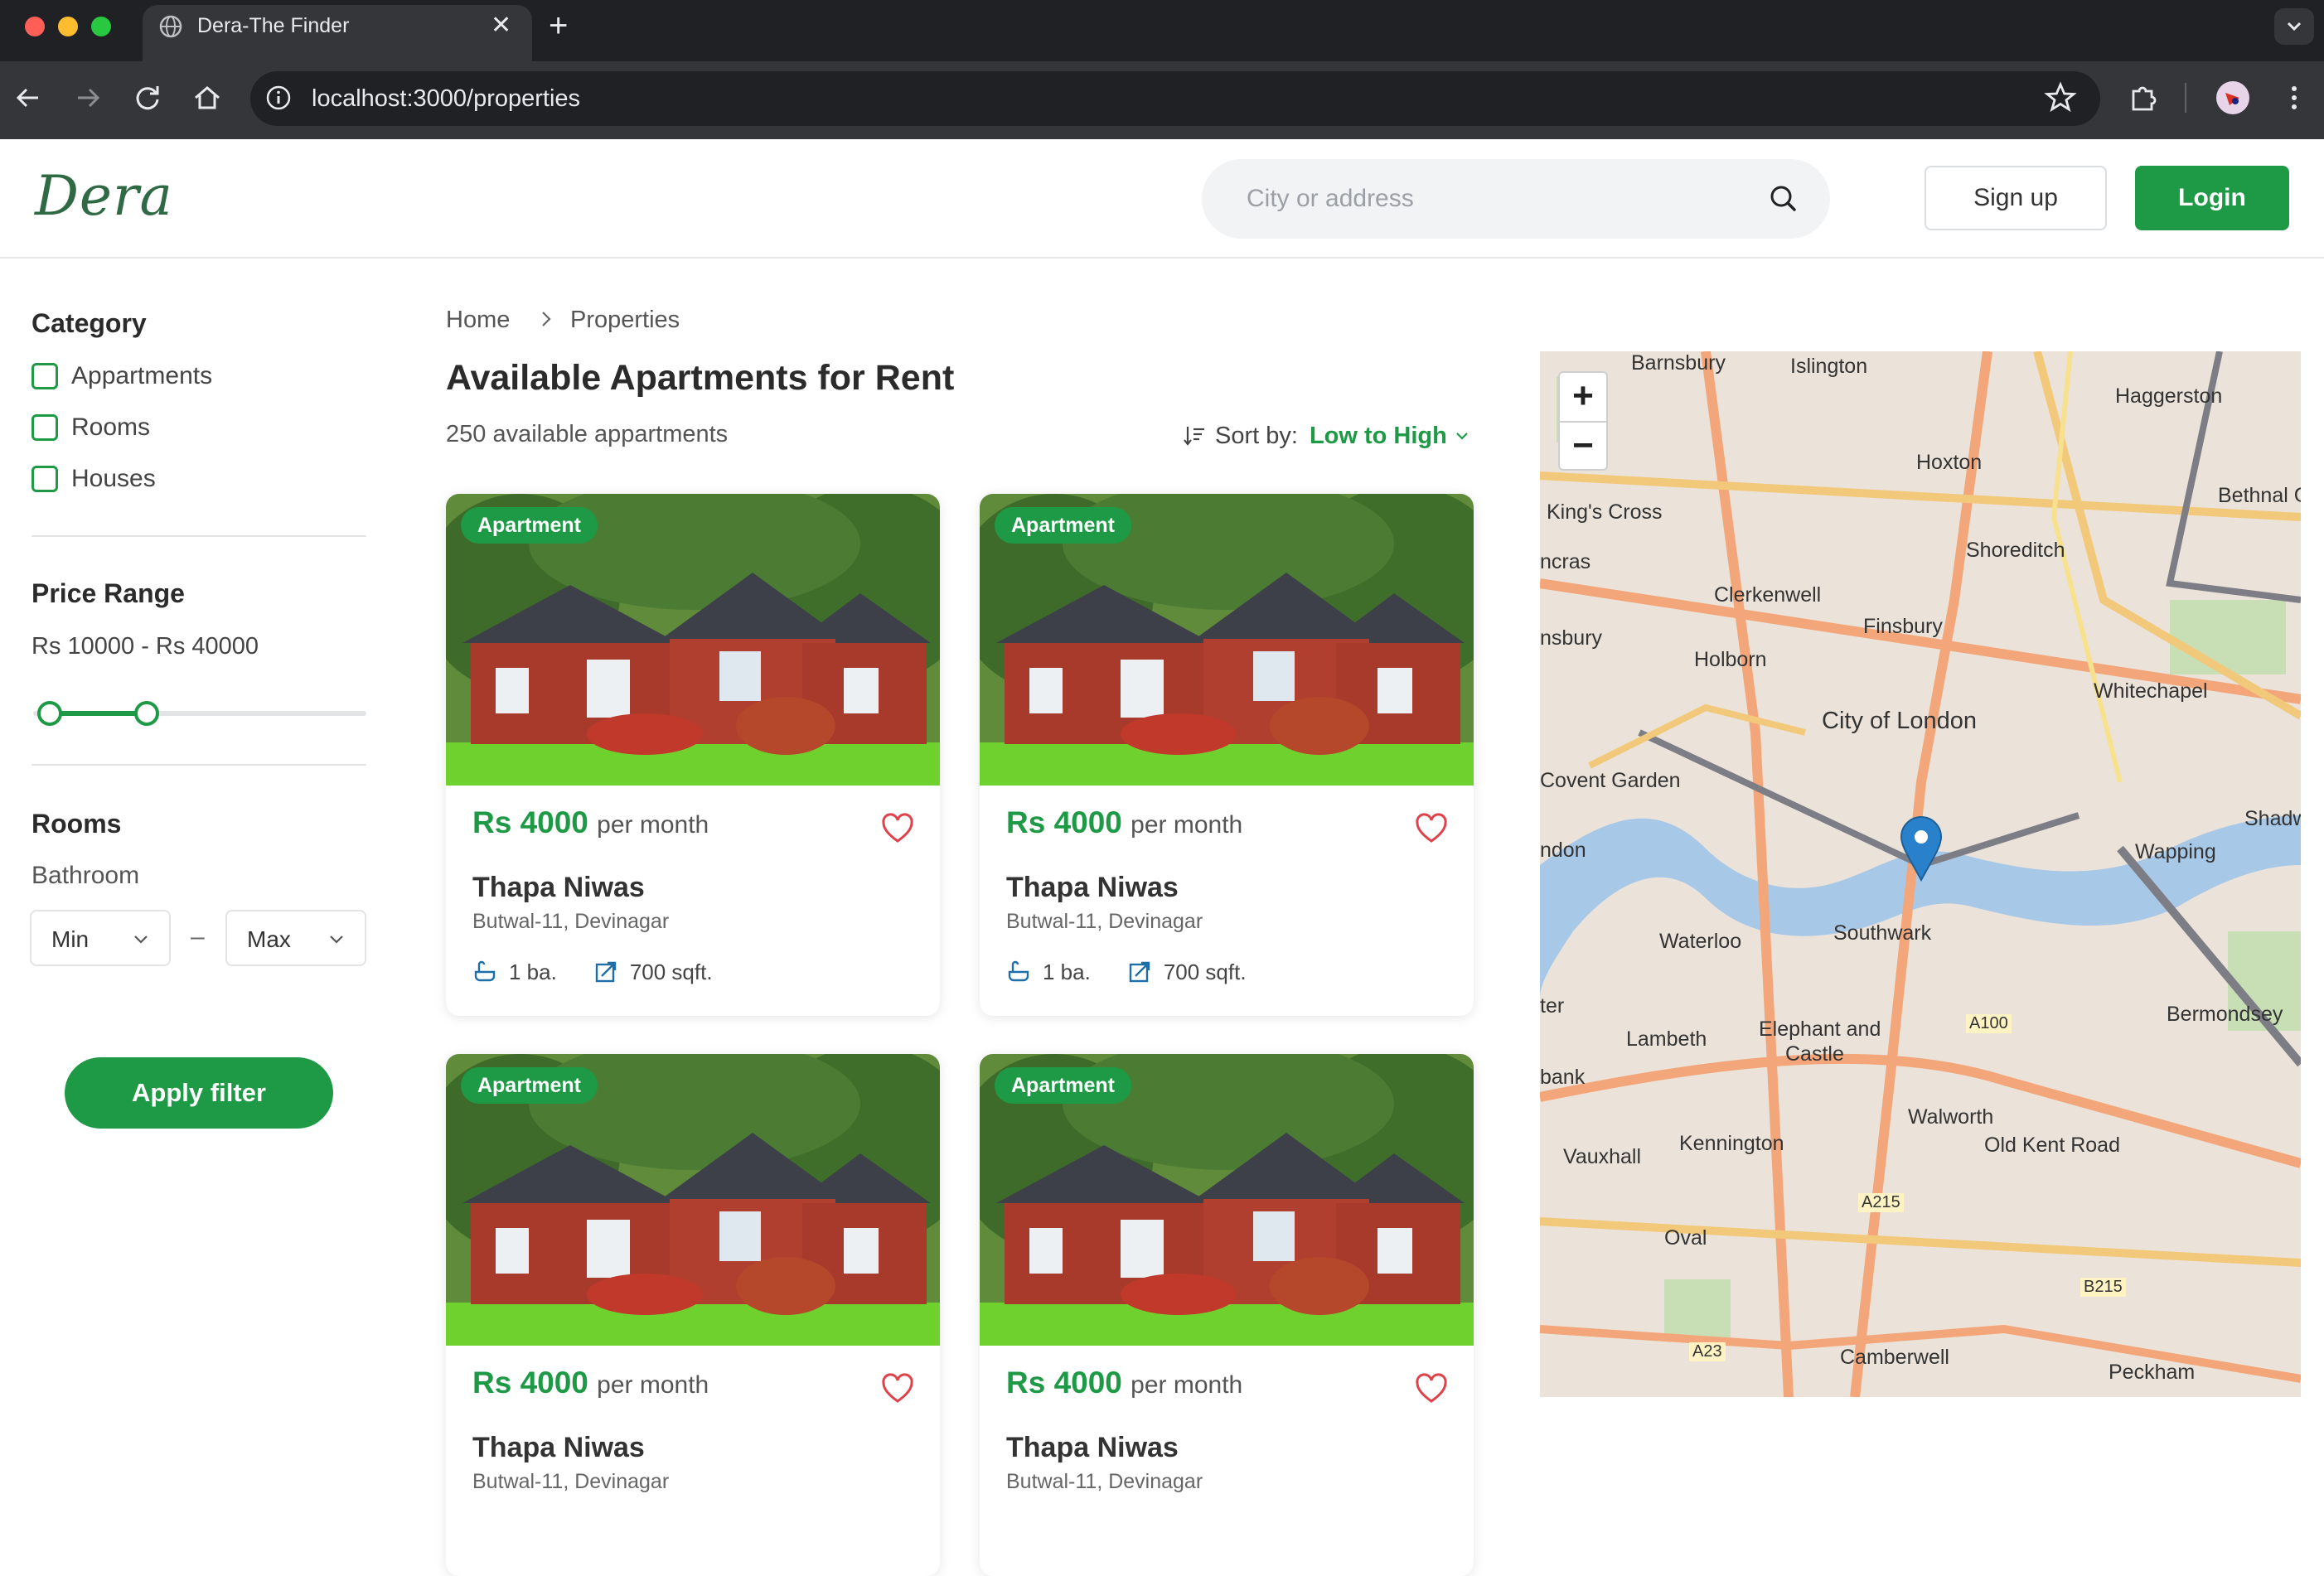  I want to click on bath-icon, so click(1018, 971).